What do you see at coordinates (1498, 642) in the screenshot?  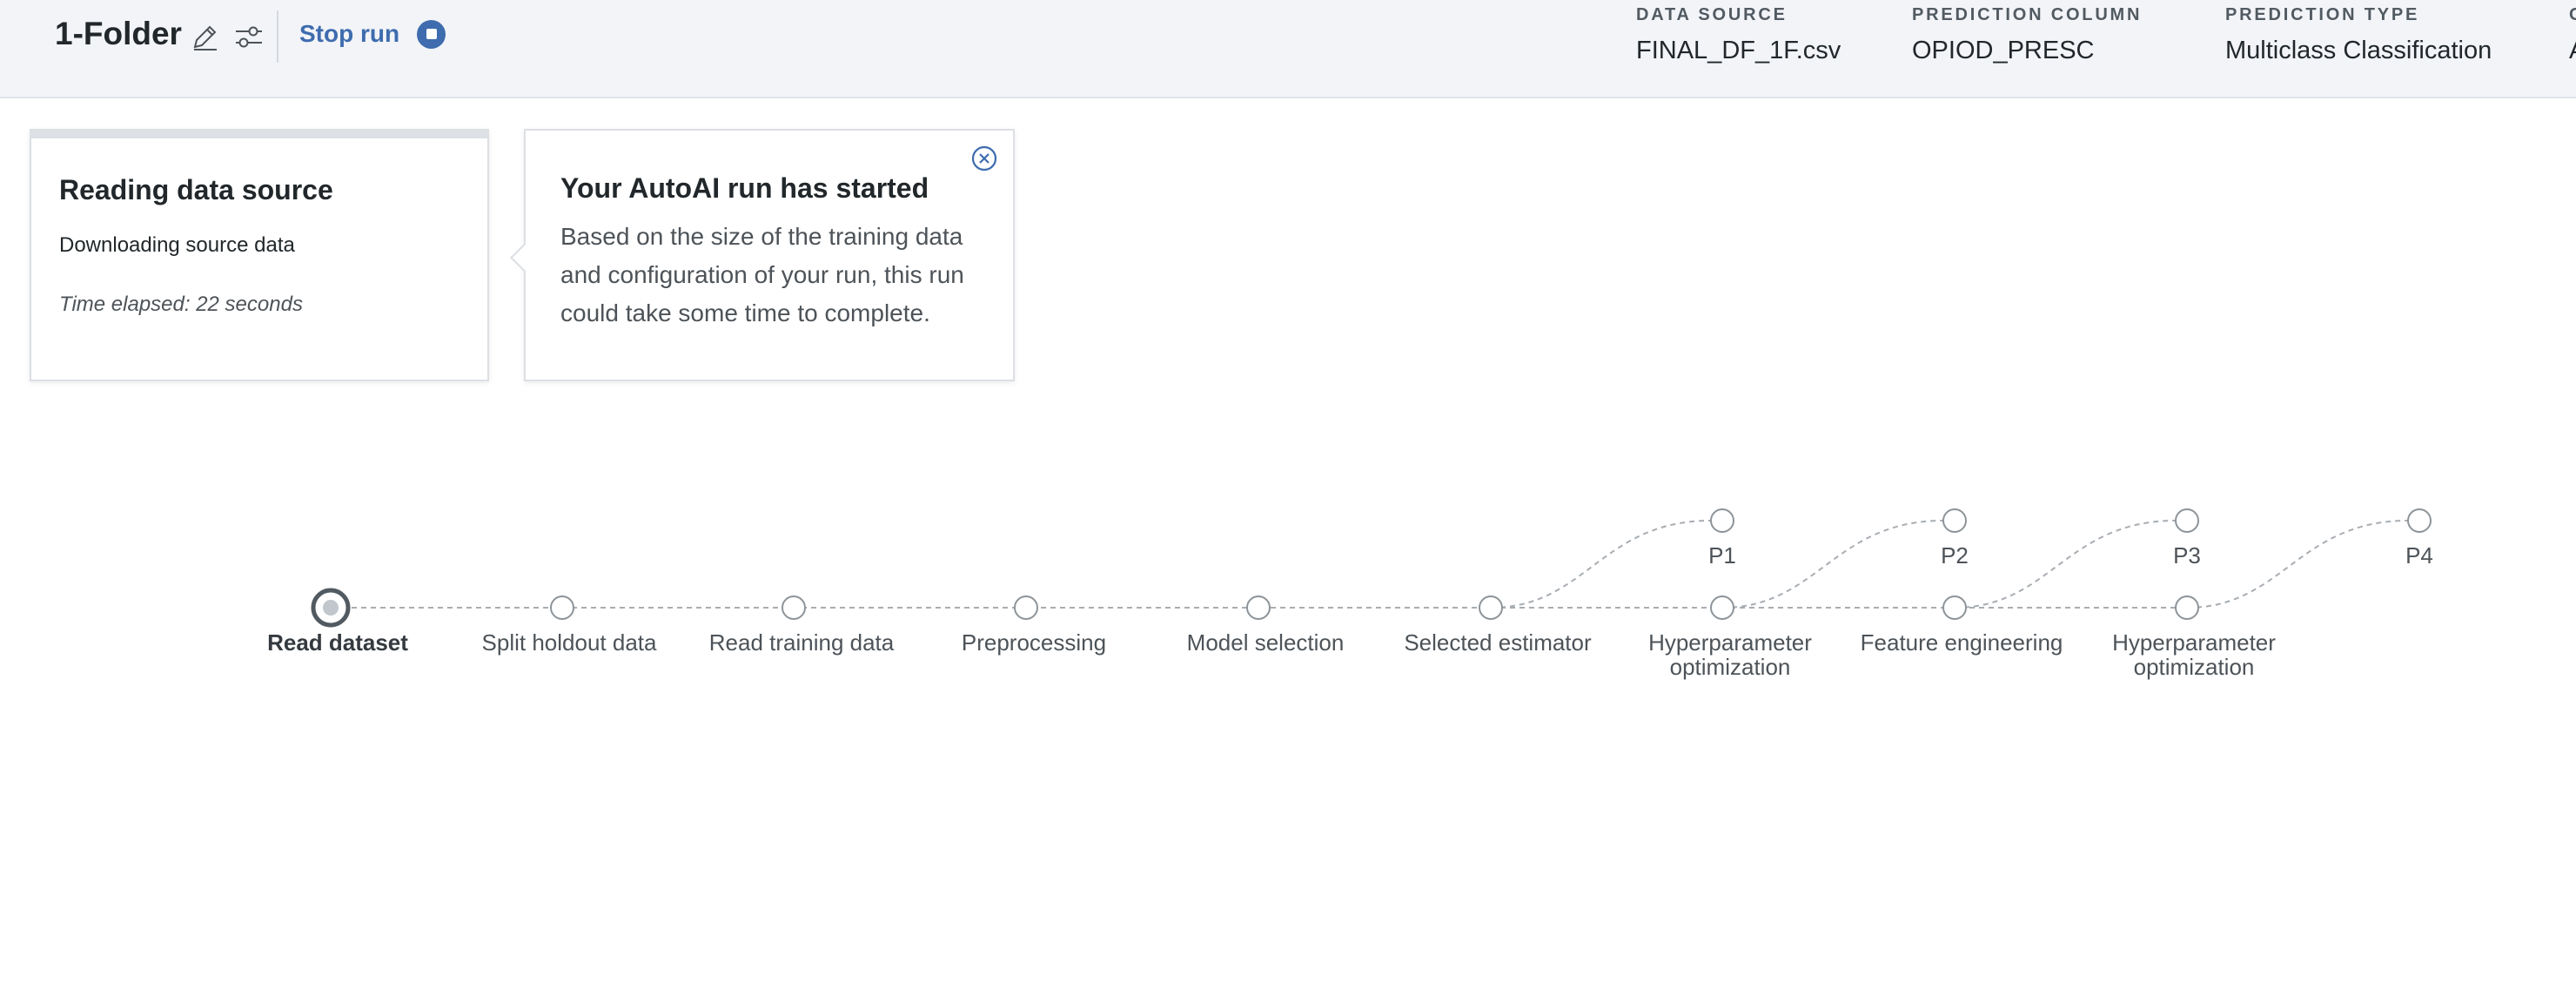 I see `pipeline-step-label: Selected estimator` at bounding box center [1498, 642].